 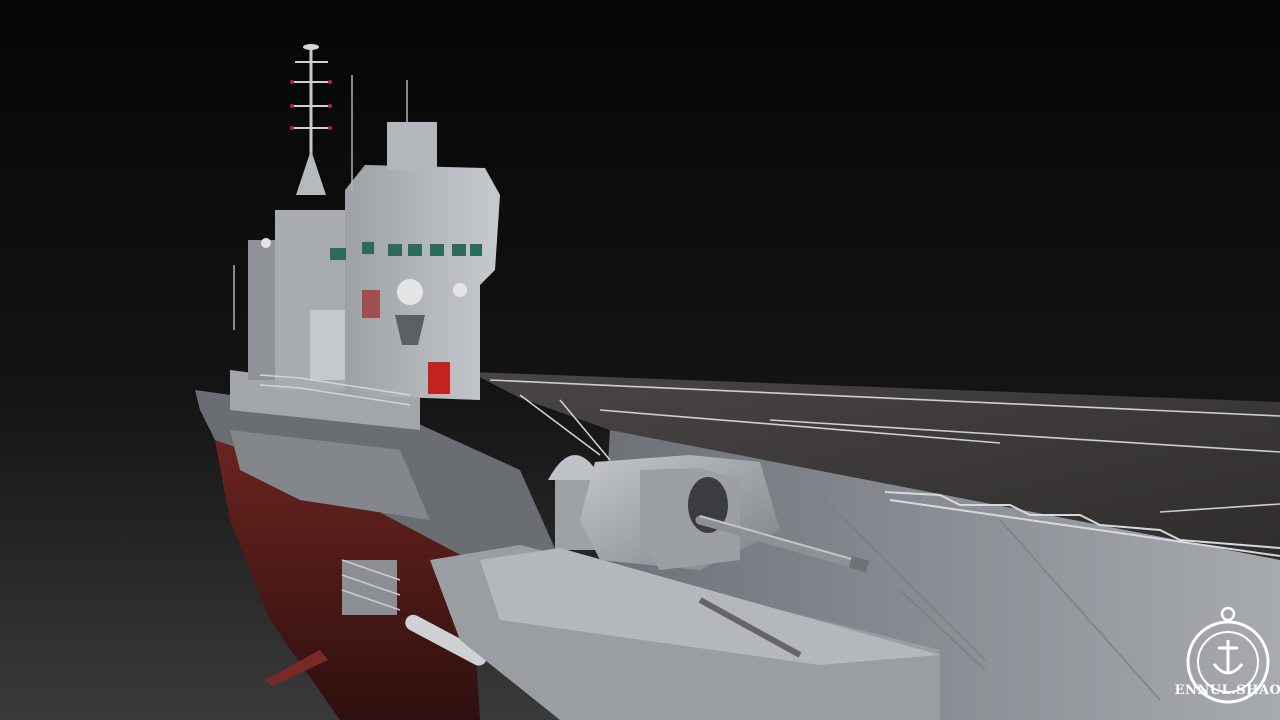 I want to click on small-dome, so click(x=460, y=290).